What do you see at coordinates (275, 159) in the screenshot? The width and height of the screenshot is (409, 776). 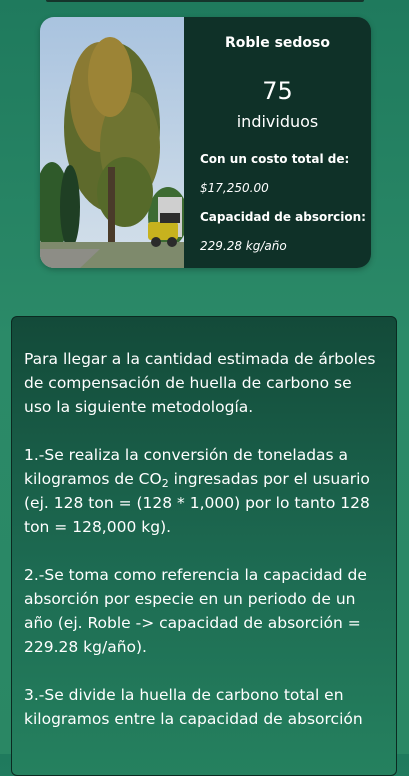 I see `cost-label: Con un costo total de:` at bounding box center [275, 159].